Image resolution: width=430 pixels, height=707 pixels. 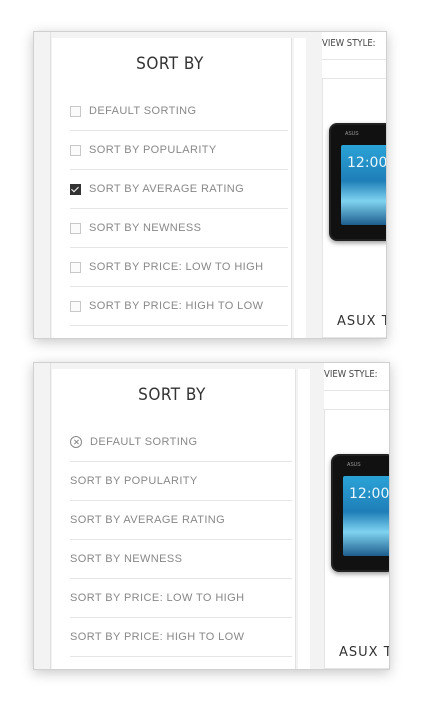 What do you see at coordinates (76, 442) in the screenshot?
I see `remove-filter-icon` at bounding box center [76, 442].